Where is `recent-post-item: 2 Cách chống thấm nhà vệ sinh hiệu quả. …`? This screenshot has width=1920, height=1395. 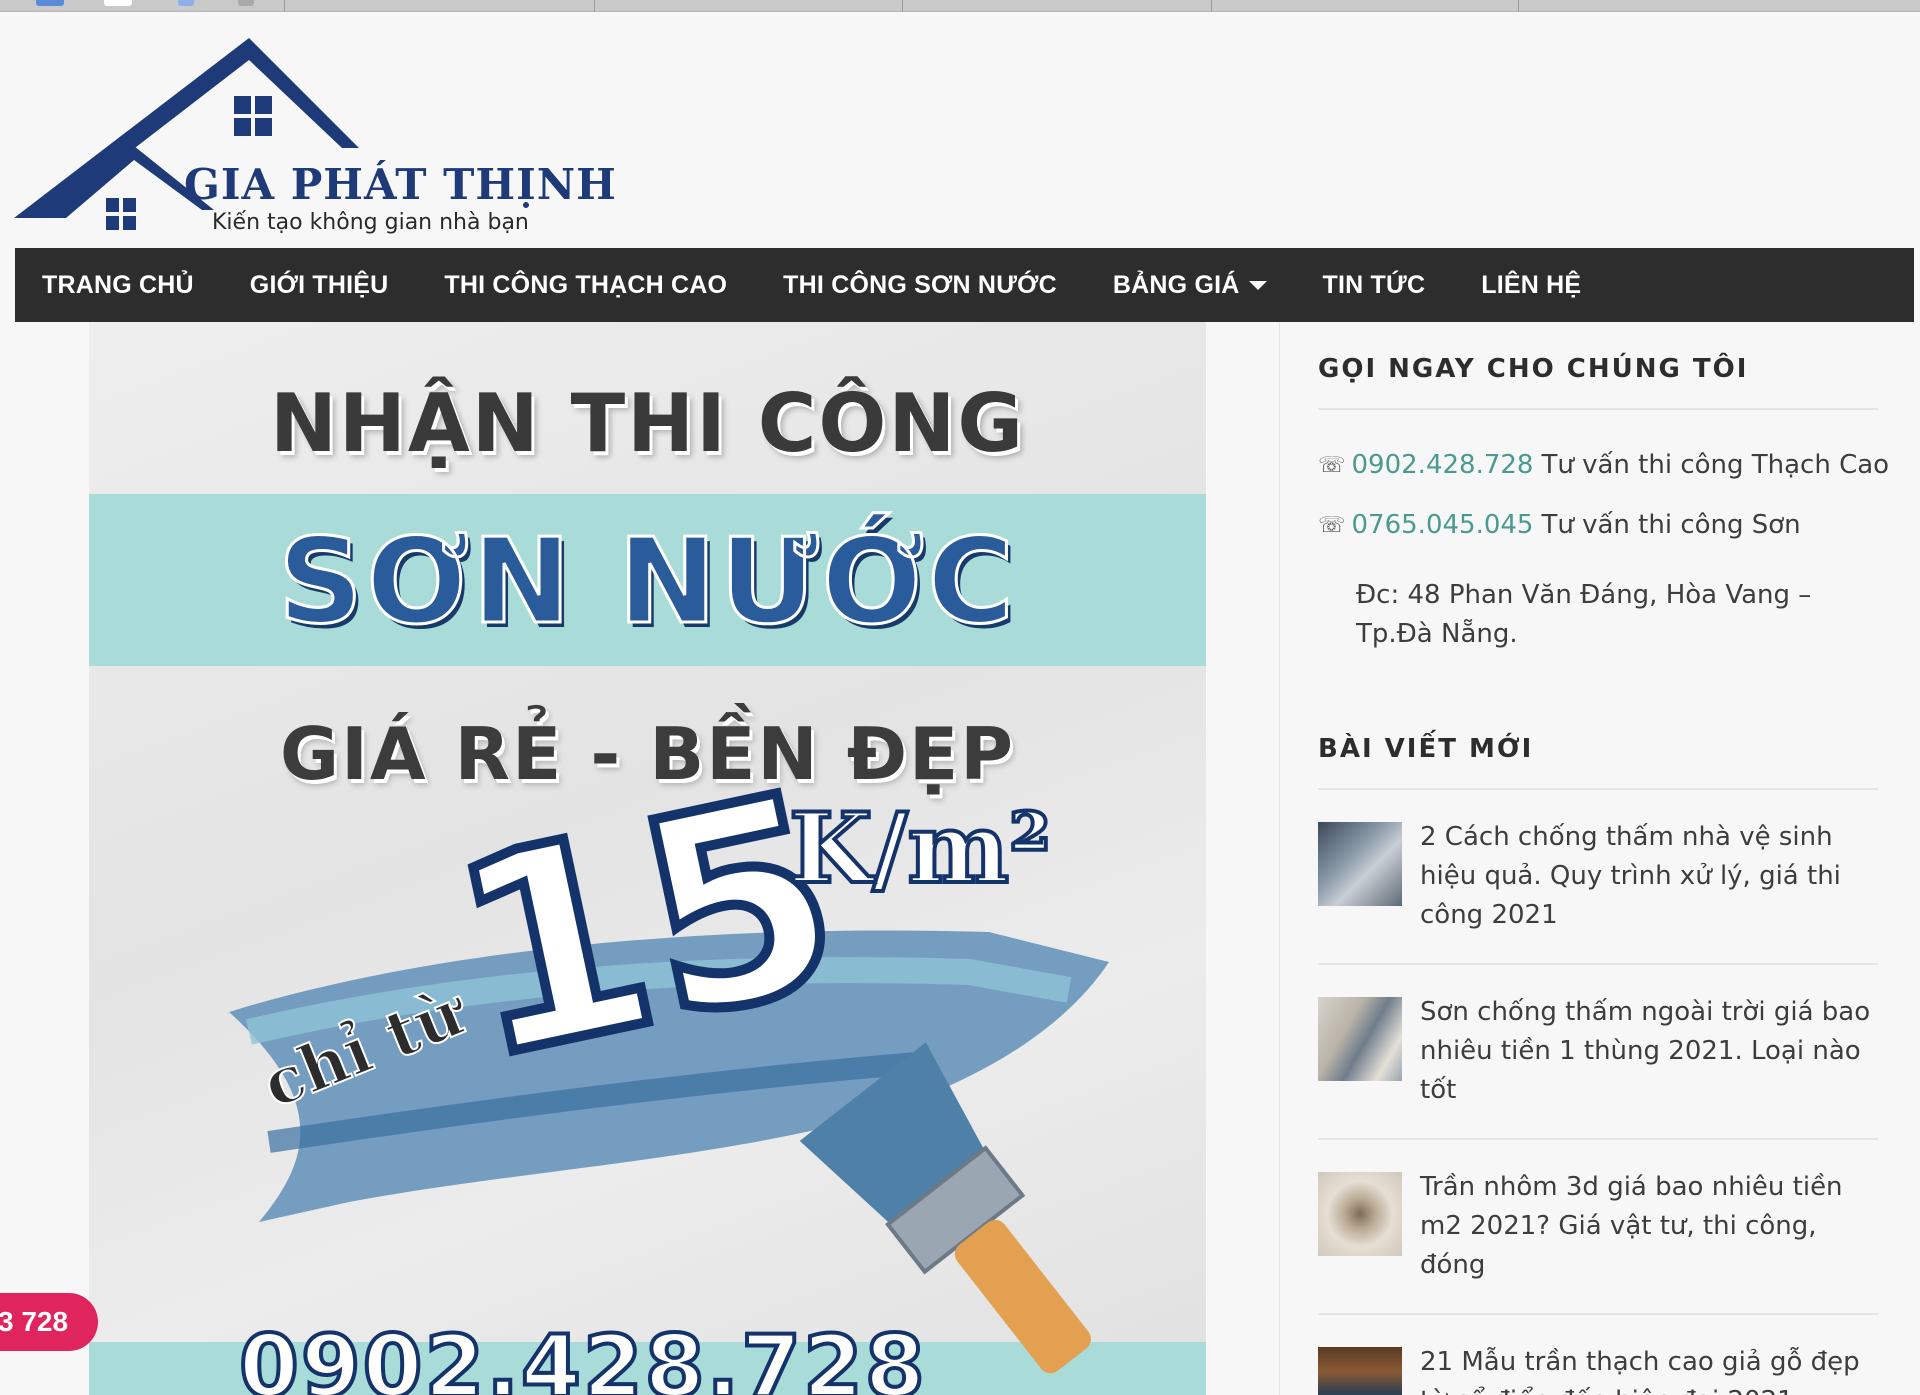
recent-post-item: 2 Cách chống thấm nhà vệ sinh hiệu quả. … is located at coordinates (1598, 877).